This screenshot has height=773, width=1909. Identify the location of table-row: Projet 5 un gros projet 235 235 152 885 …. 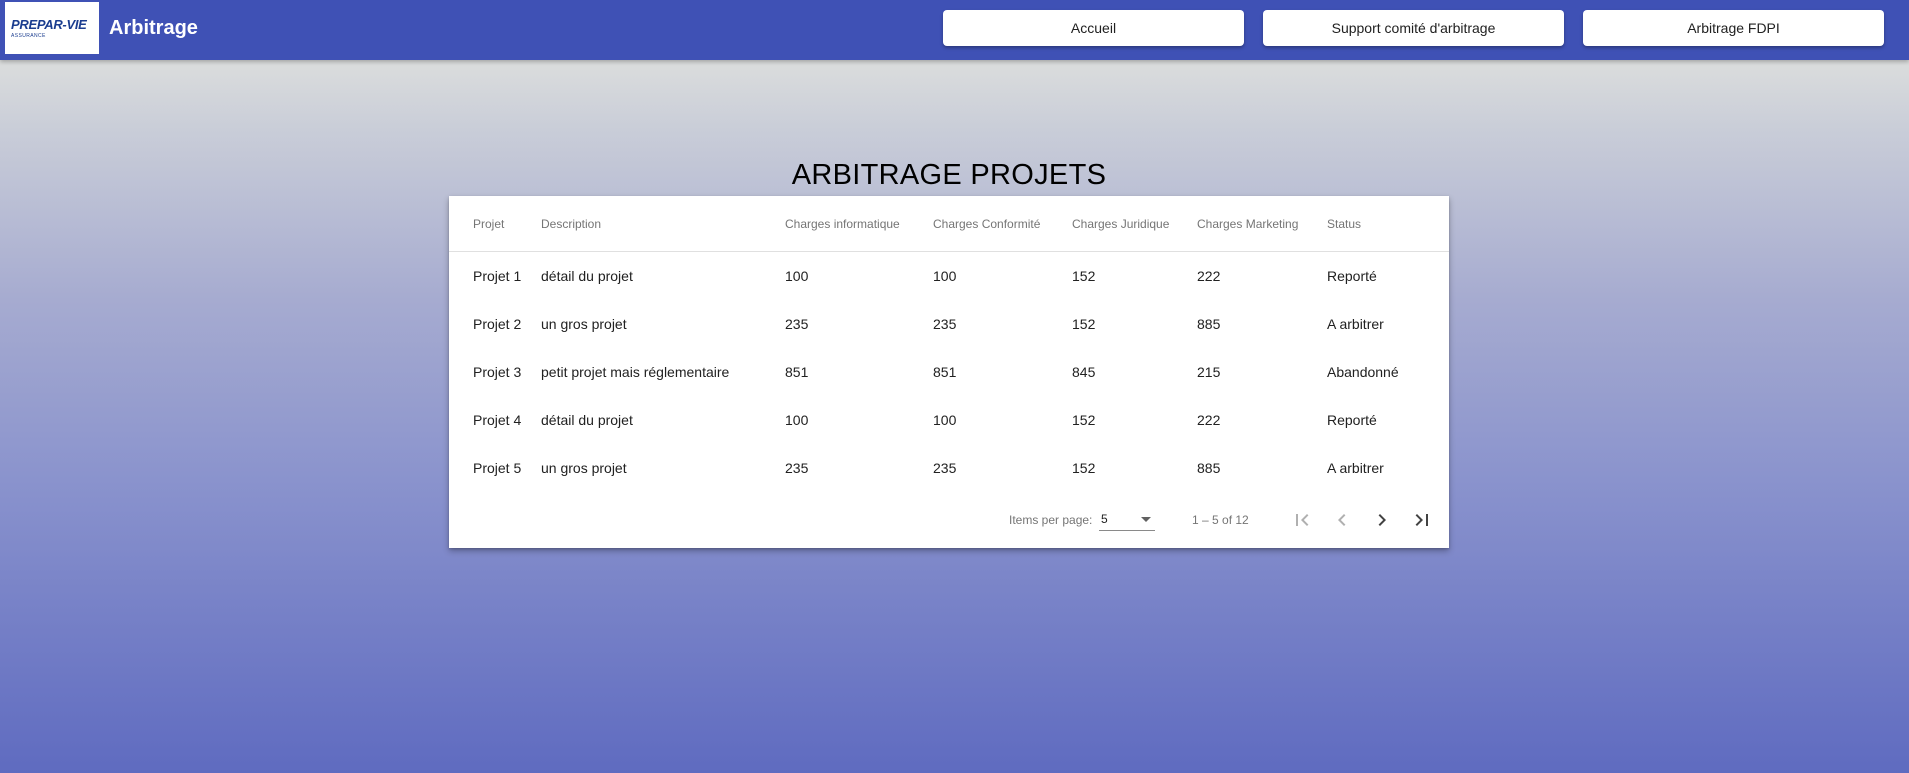
(949, 468).